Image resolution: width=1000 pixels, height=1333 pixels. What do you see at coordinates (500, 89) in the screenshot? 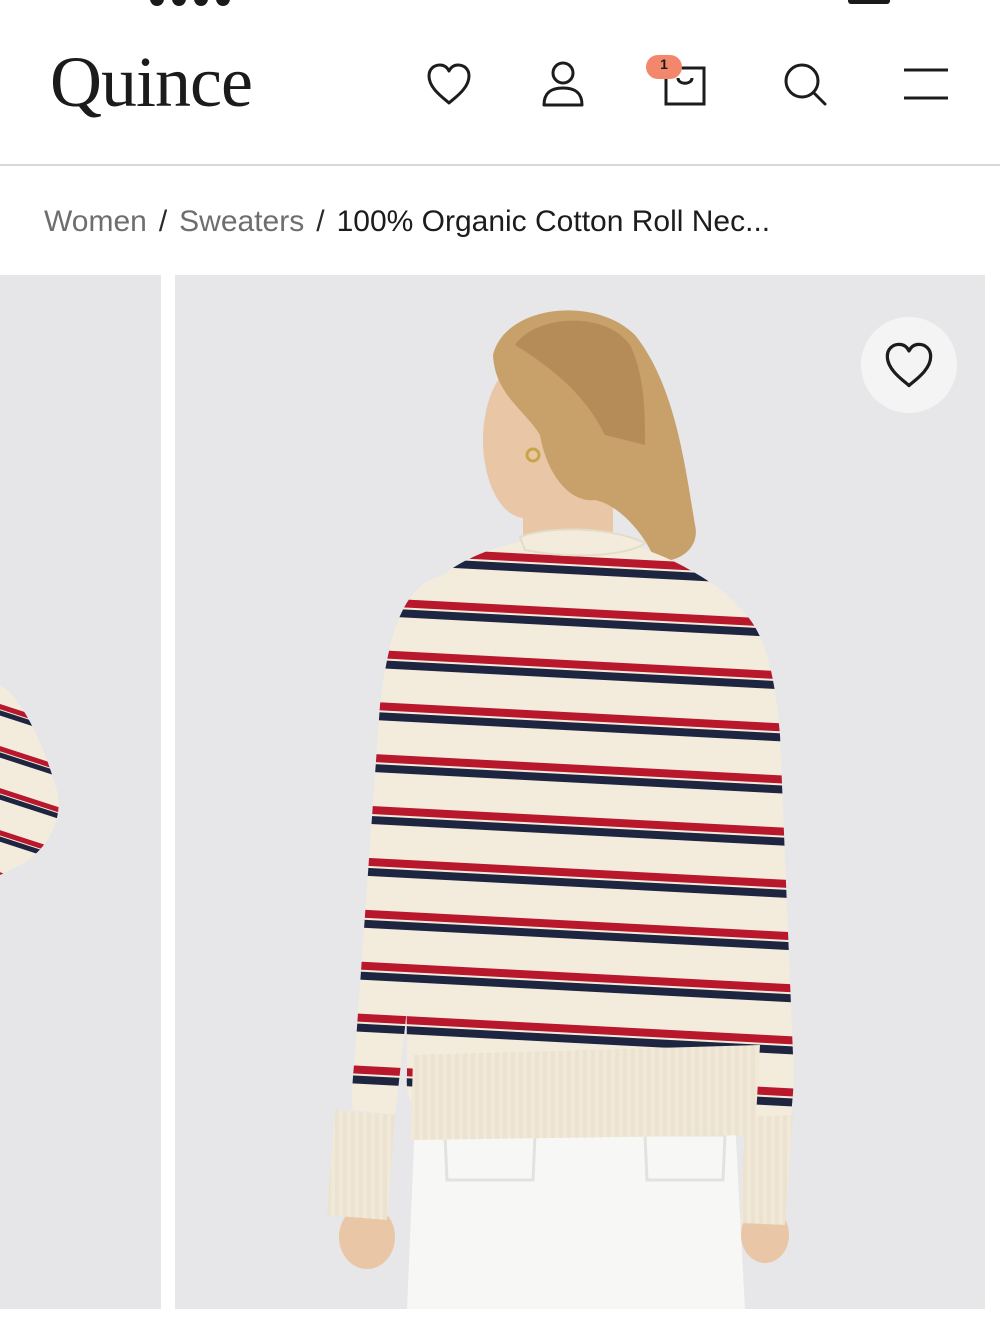
I see `site-header: Quince 1` at bounding box center [500, 89].